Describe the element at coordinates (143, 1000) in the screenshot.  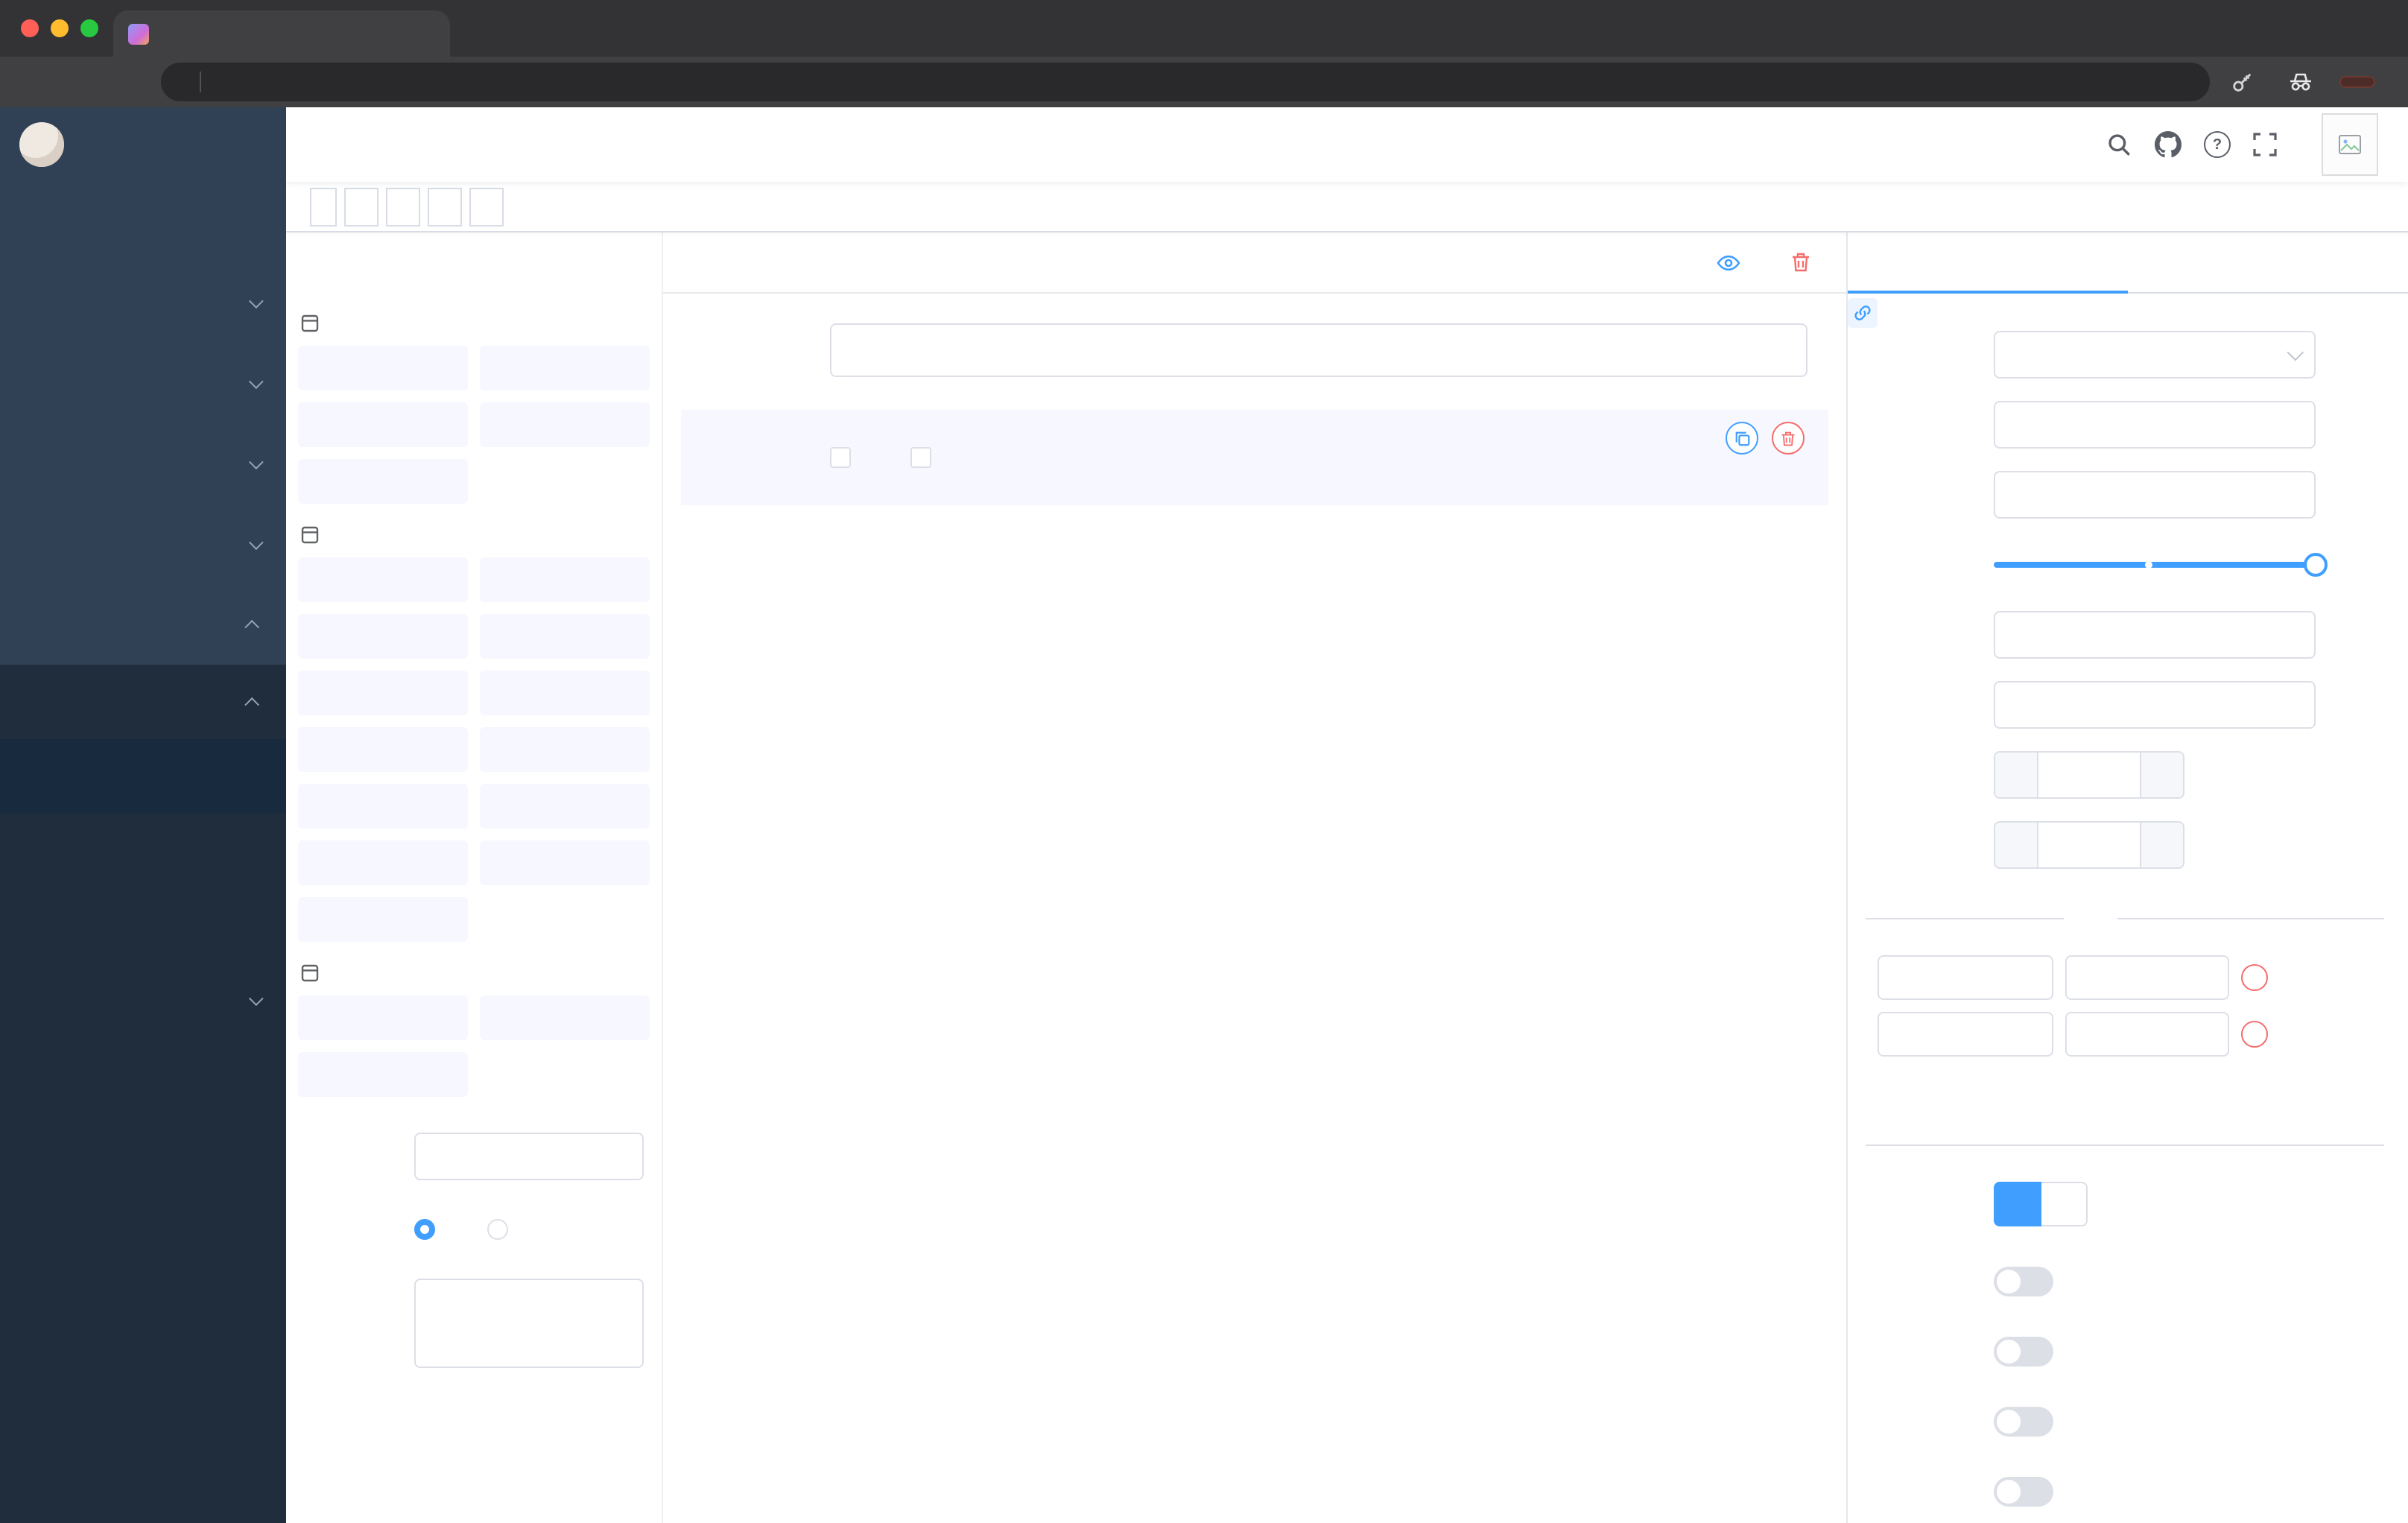
I see `sidebar-item-task-mgmt` at that location.